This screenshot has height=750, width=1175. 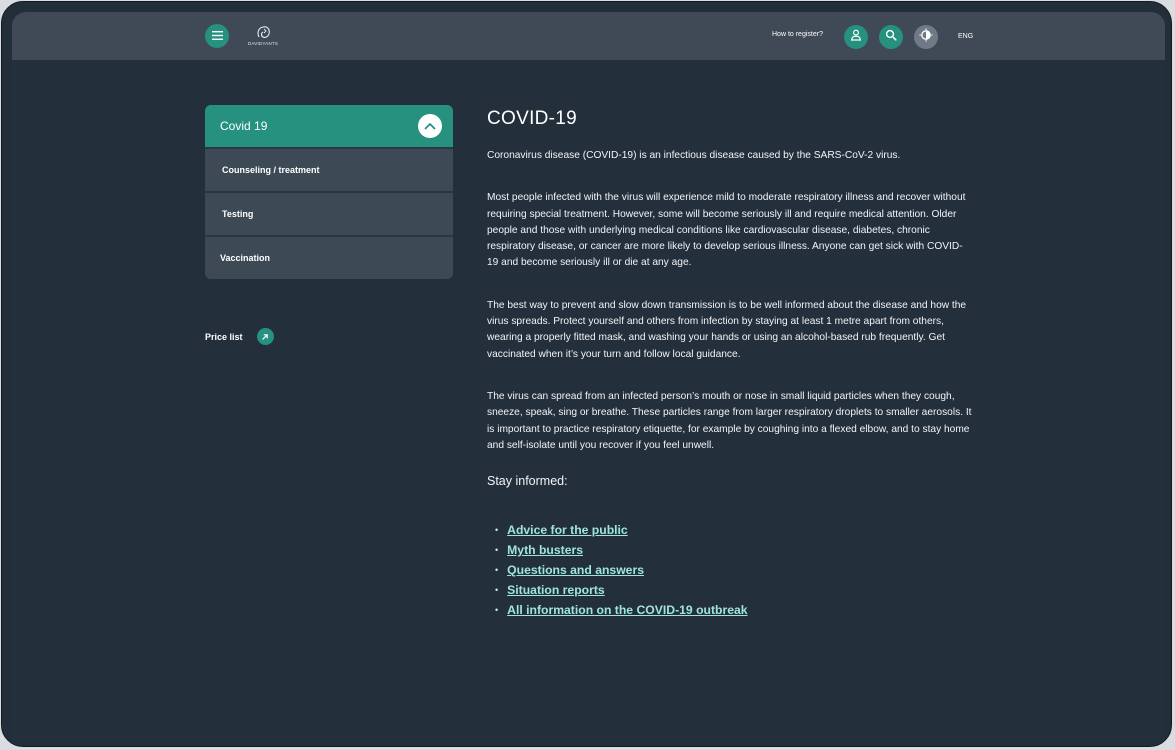 I want to click on price-list-label: Price list, so click(x=224, y=336).